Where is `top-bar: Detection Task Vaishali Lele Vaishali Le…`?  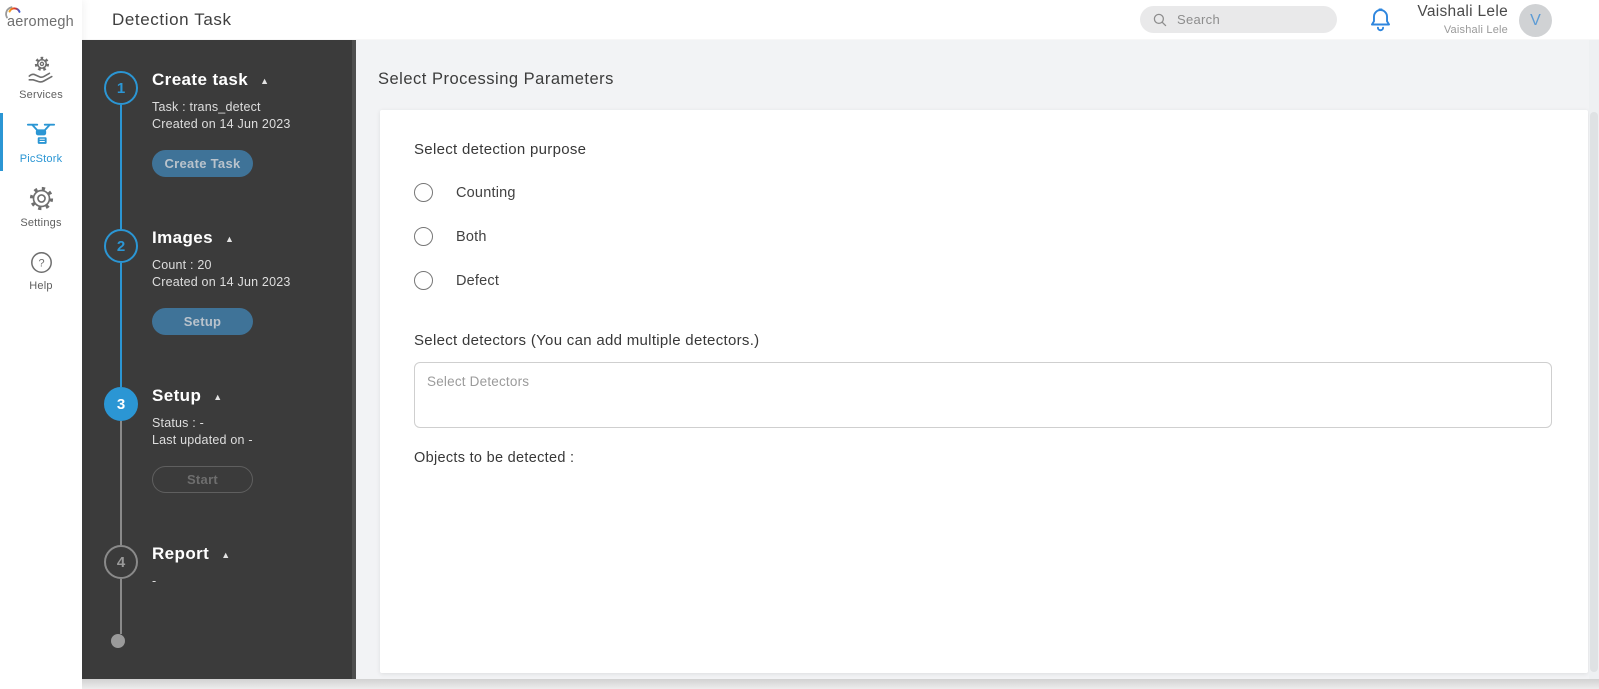
top-bar: Detection Task Vaishali Lele Vaishali Le… is located at coordinates (840, 20).